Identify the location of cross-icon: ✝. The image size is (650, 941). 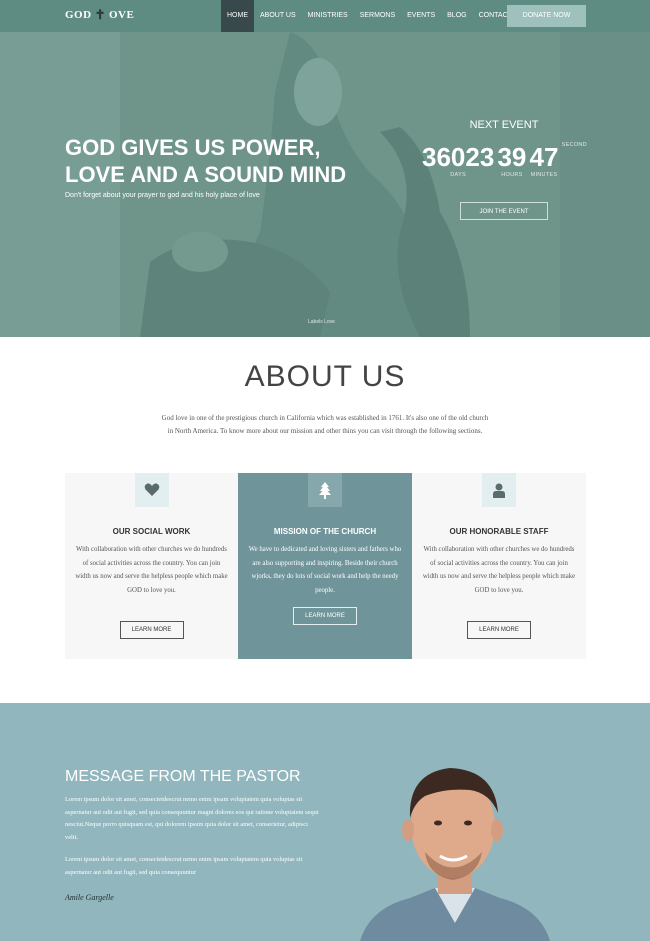
(100, 14).